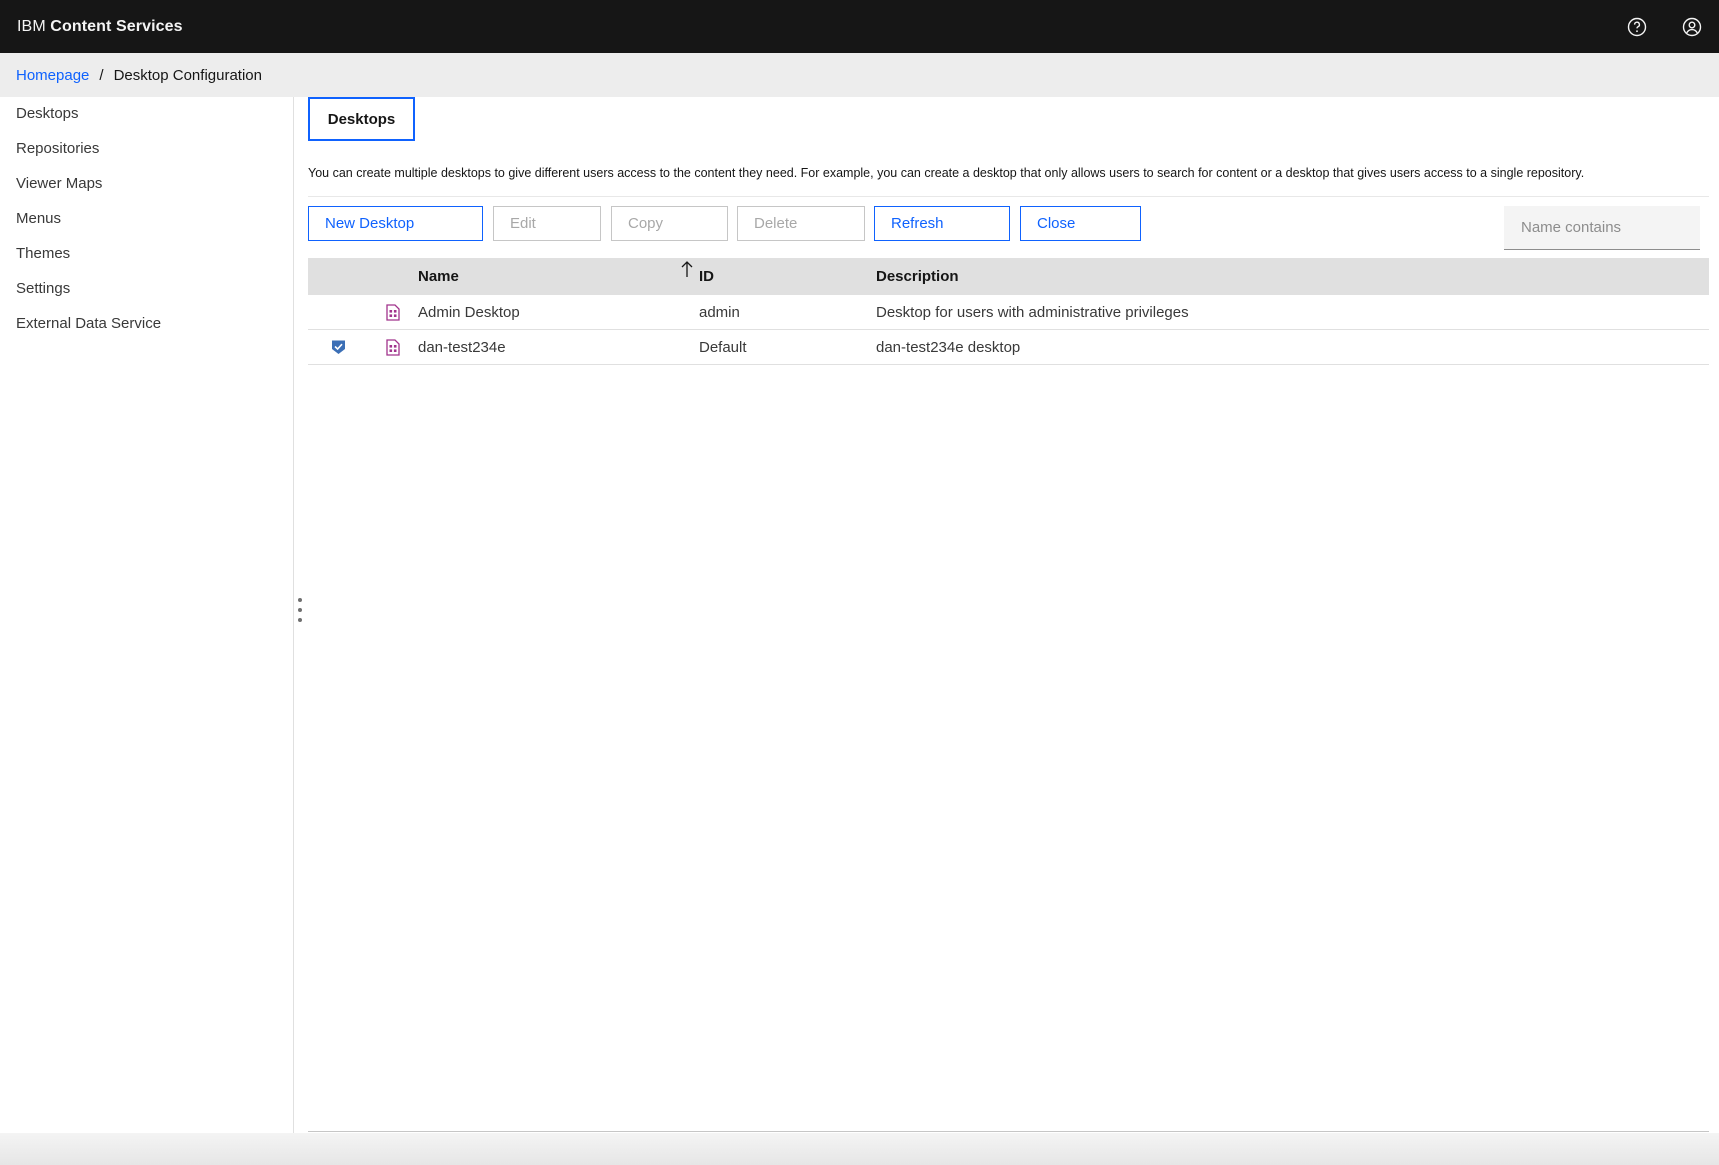  What do you see at coordinates (948, 347) in the screenshot?
I see `row-description: dan-test234e desktop` at bounding box center [948, 347].